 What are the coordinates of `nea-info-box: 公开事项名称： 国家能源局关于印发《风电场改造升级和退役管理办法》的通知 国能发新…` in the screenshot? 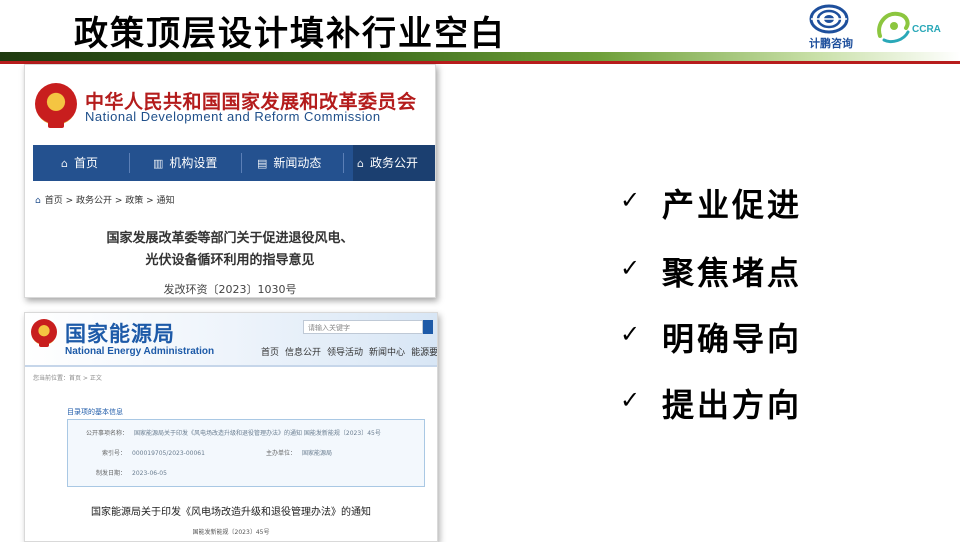 It's located at (246, 453).